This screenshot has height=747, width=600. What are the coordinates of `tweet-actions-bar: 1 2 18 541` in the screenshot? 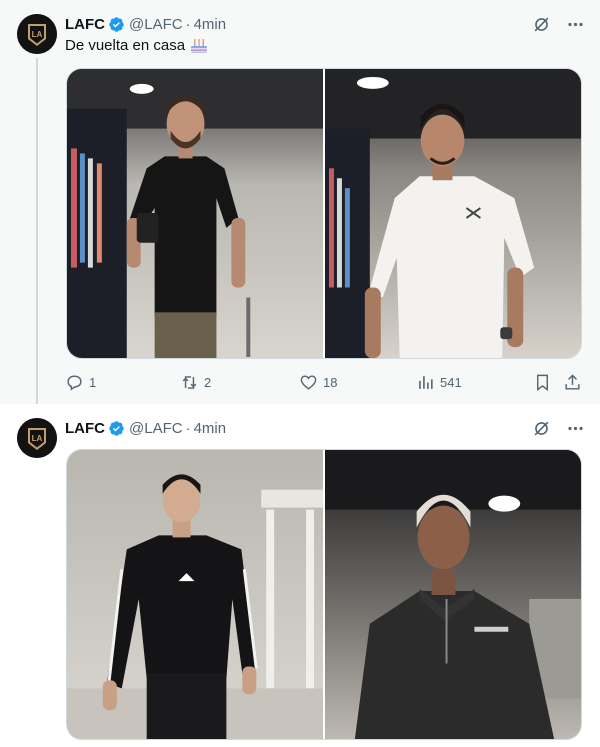 It's located at (325, 382).